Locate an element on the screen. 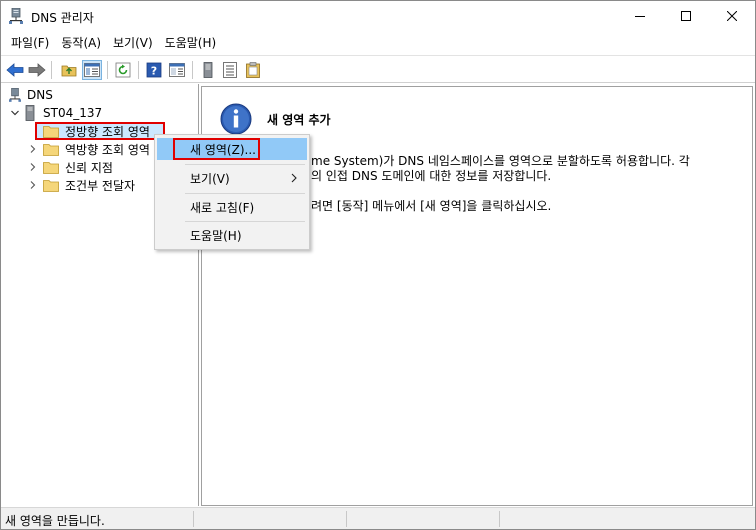 The width and height of the screenshot is (756, 530). server-button is located at coordinates (208, 70).